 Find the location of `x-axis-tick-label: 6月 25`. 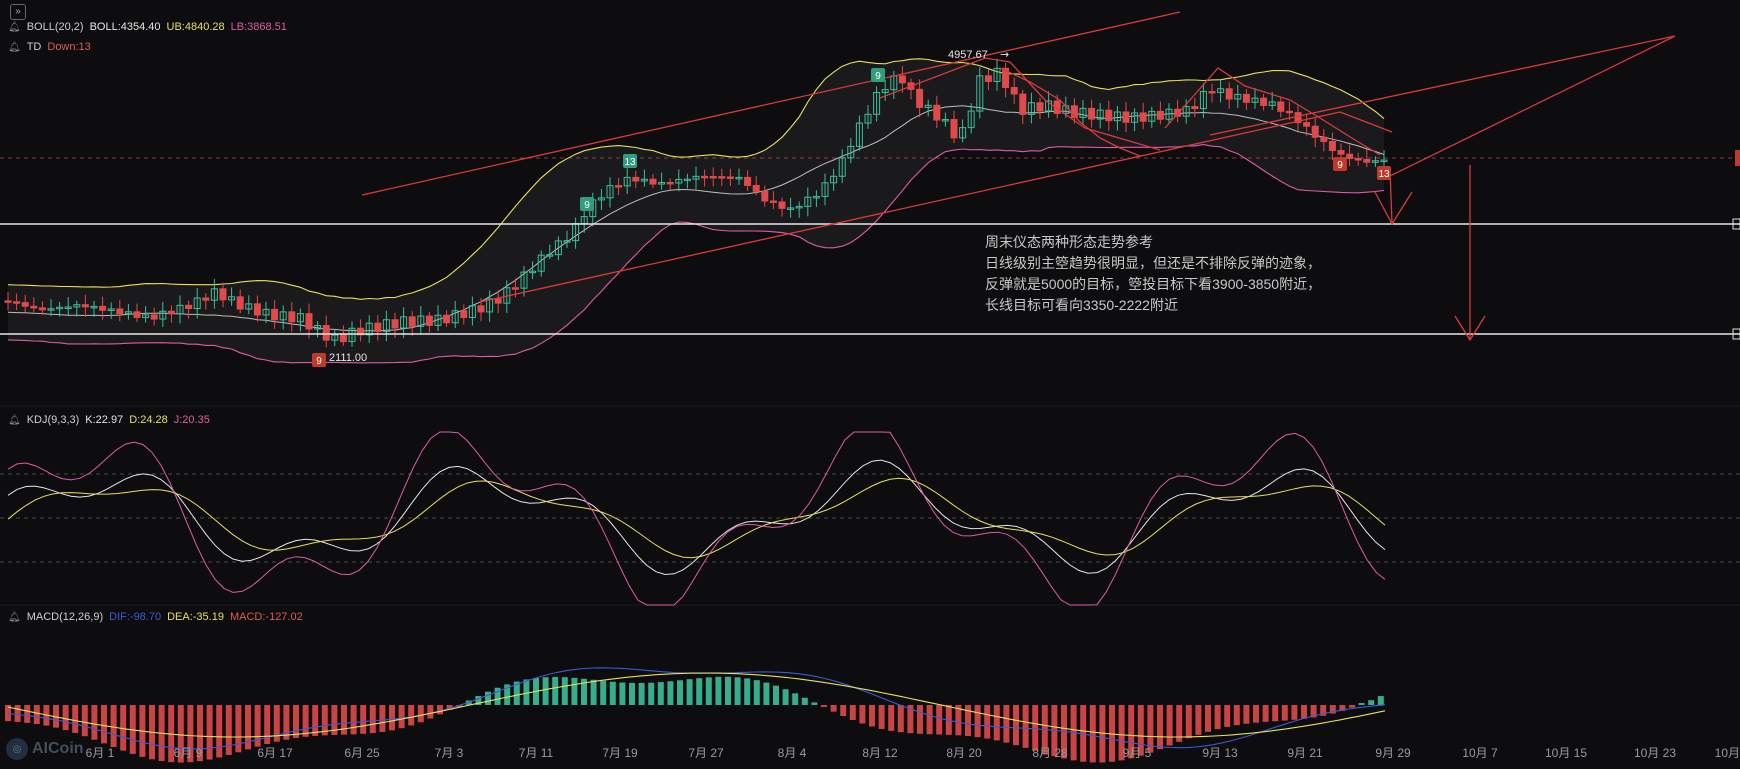

x-axis-tick-label: 6月 25 is located at coordinates (362, 753).